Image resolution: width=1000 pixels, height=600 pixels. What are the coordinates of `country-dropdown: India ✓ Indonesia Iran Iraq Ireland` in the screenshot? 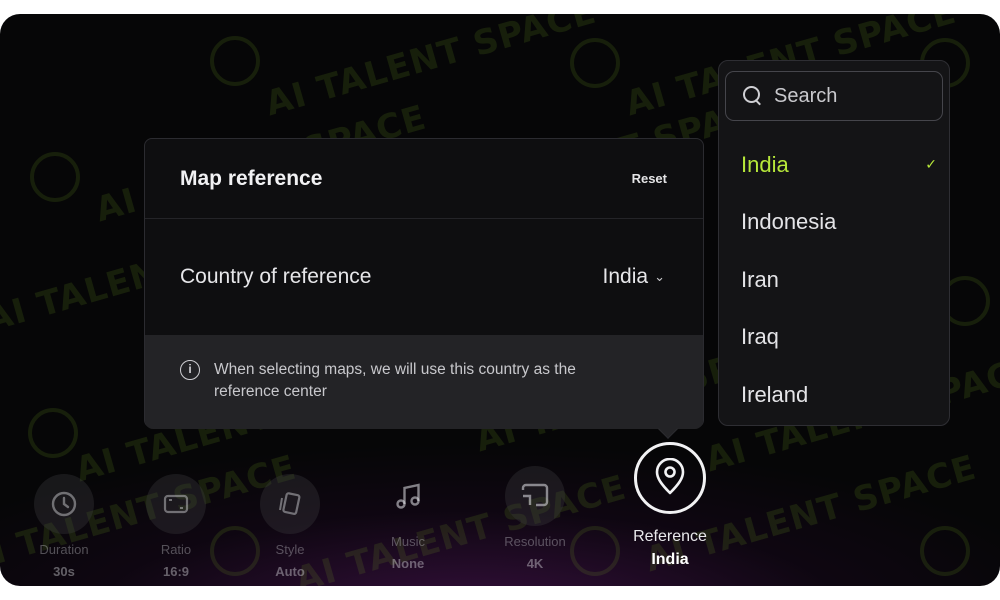 It's located at (834, 243).